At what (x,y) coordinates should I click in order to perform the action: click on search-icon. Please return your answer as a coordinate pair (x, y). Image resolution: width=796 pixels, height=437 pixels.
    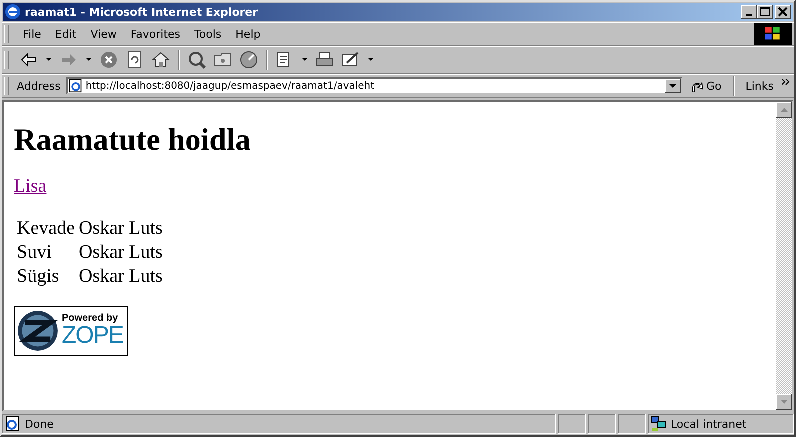
    Looking at the image, I should click on (197, 60).